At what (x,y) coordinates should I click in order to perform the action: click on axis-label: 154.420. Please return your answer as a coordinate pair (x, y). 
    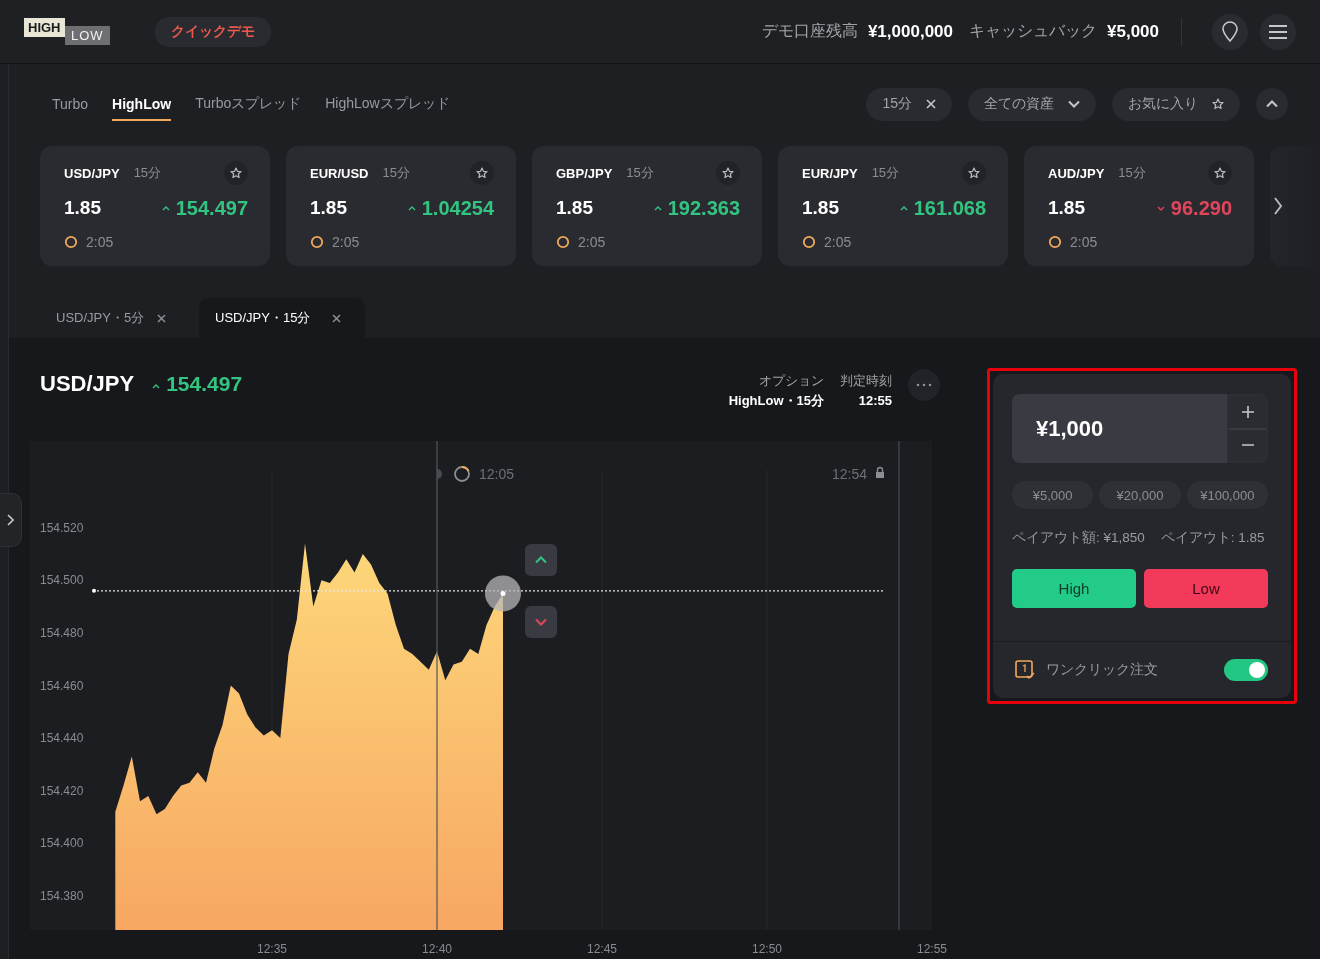
    Looking at the image, I should click on (62, 790).